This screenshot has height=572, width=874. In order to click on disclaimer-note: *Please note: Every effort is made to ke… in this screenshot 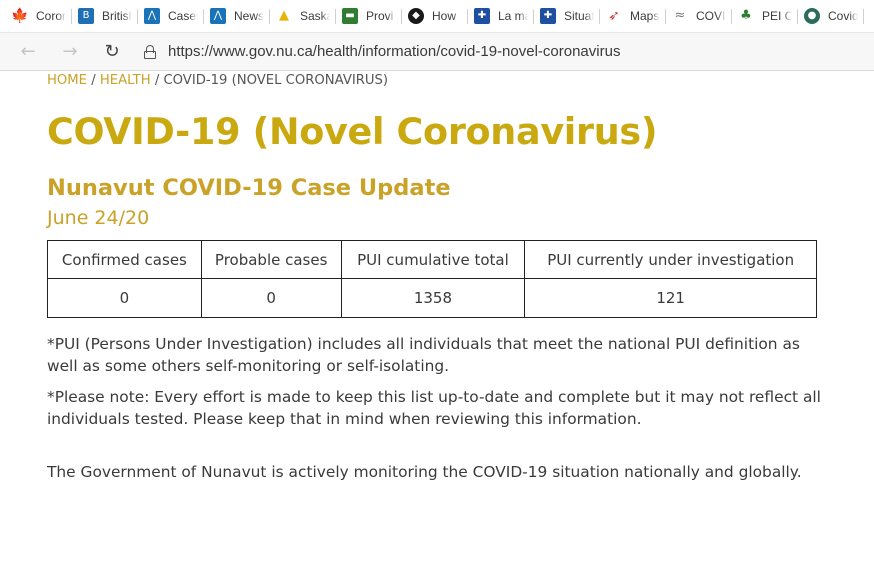, I will do `click(434, 408)`.